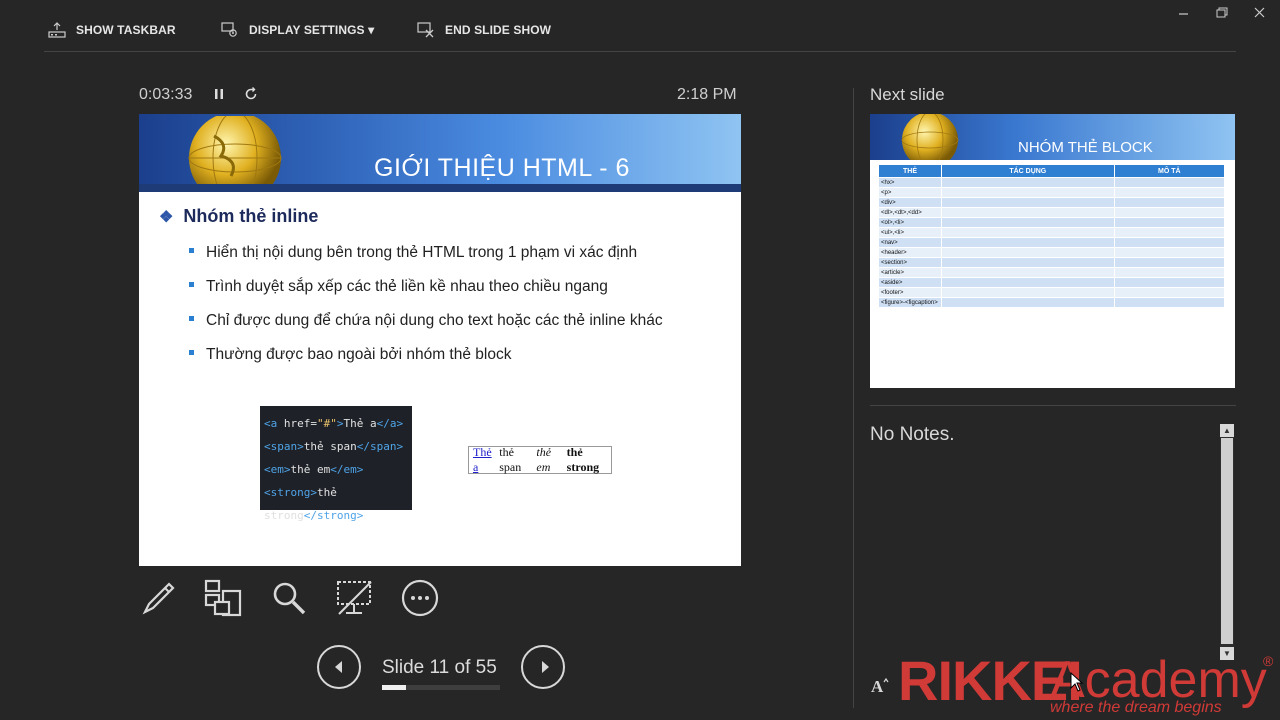 The width and height of the screenshot is (1280, 720). Describe the element at coordinates (350, 355) in the screenshot. I see `bullet-item: Thường được bao ngoài bởi nhóm thẻ block` at that location.